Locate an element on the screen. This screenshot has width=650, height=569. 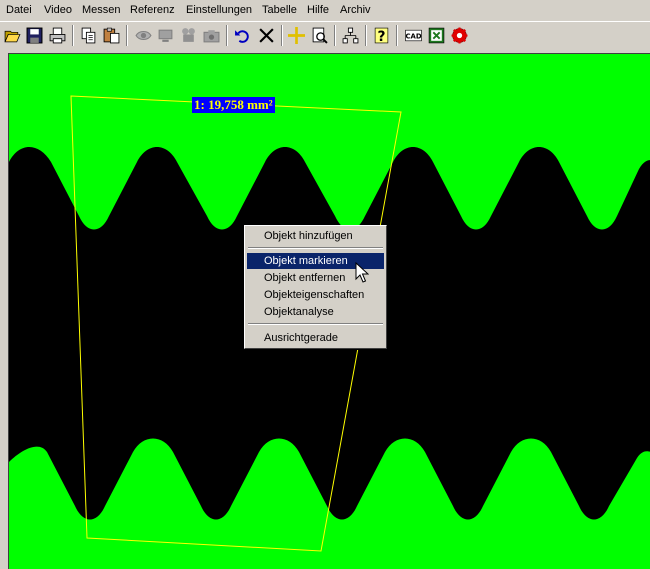
ctx-item-ausrichtgerade: Ausrichtgerade is located at coordinates (315, 338).